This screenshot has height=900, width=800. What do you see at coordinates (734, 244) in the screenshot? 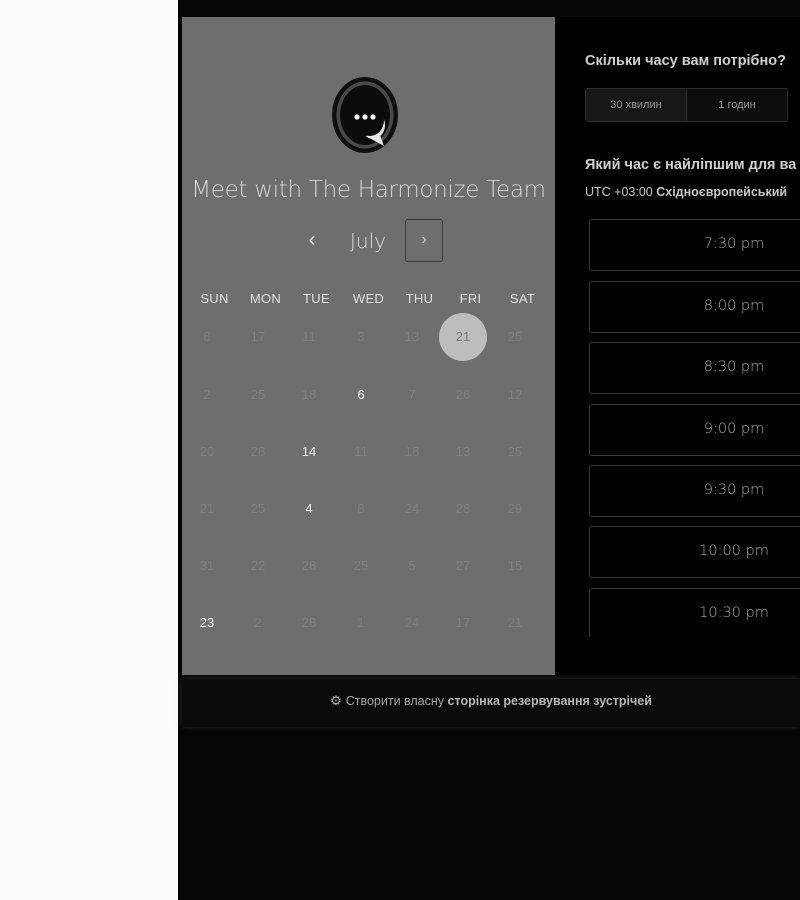
I see `time-slot-label: 7:30 pm` at bounding box center [734, 244].